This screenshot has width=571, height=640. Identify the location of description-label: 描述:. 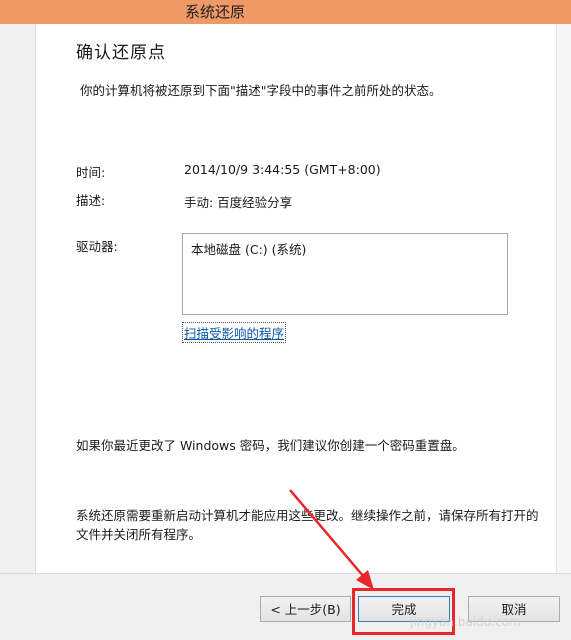
(91, 200).